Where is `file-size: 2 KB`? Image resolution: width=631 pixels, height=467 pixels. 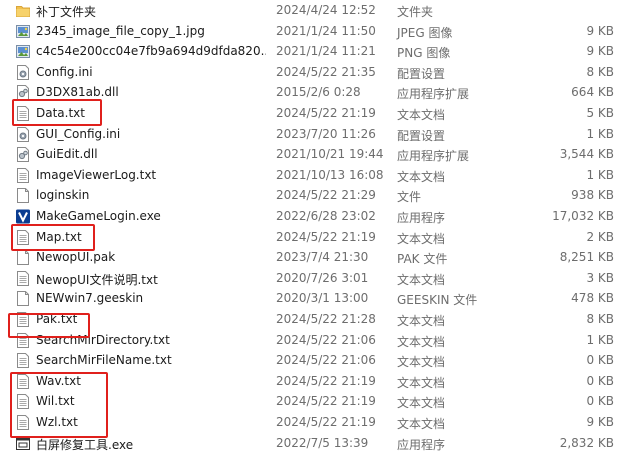
file-size: 2 KB is located at coordinates (600, 236).